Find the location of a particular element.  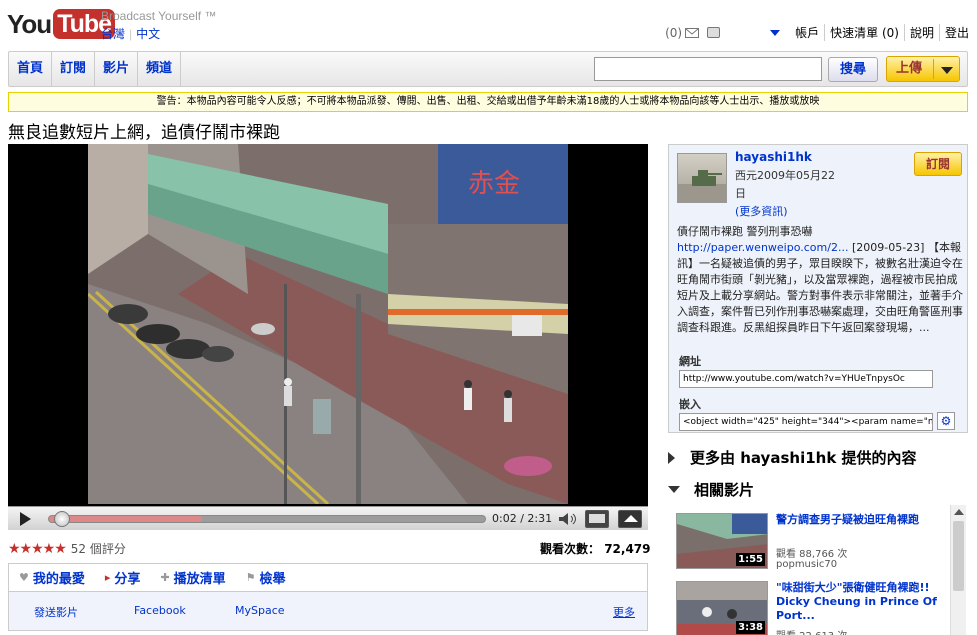

quicklist-label: 快速清單 is located at coordinates (854, 33).